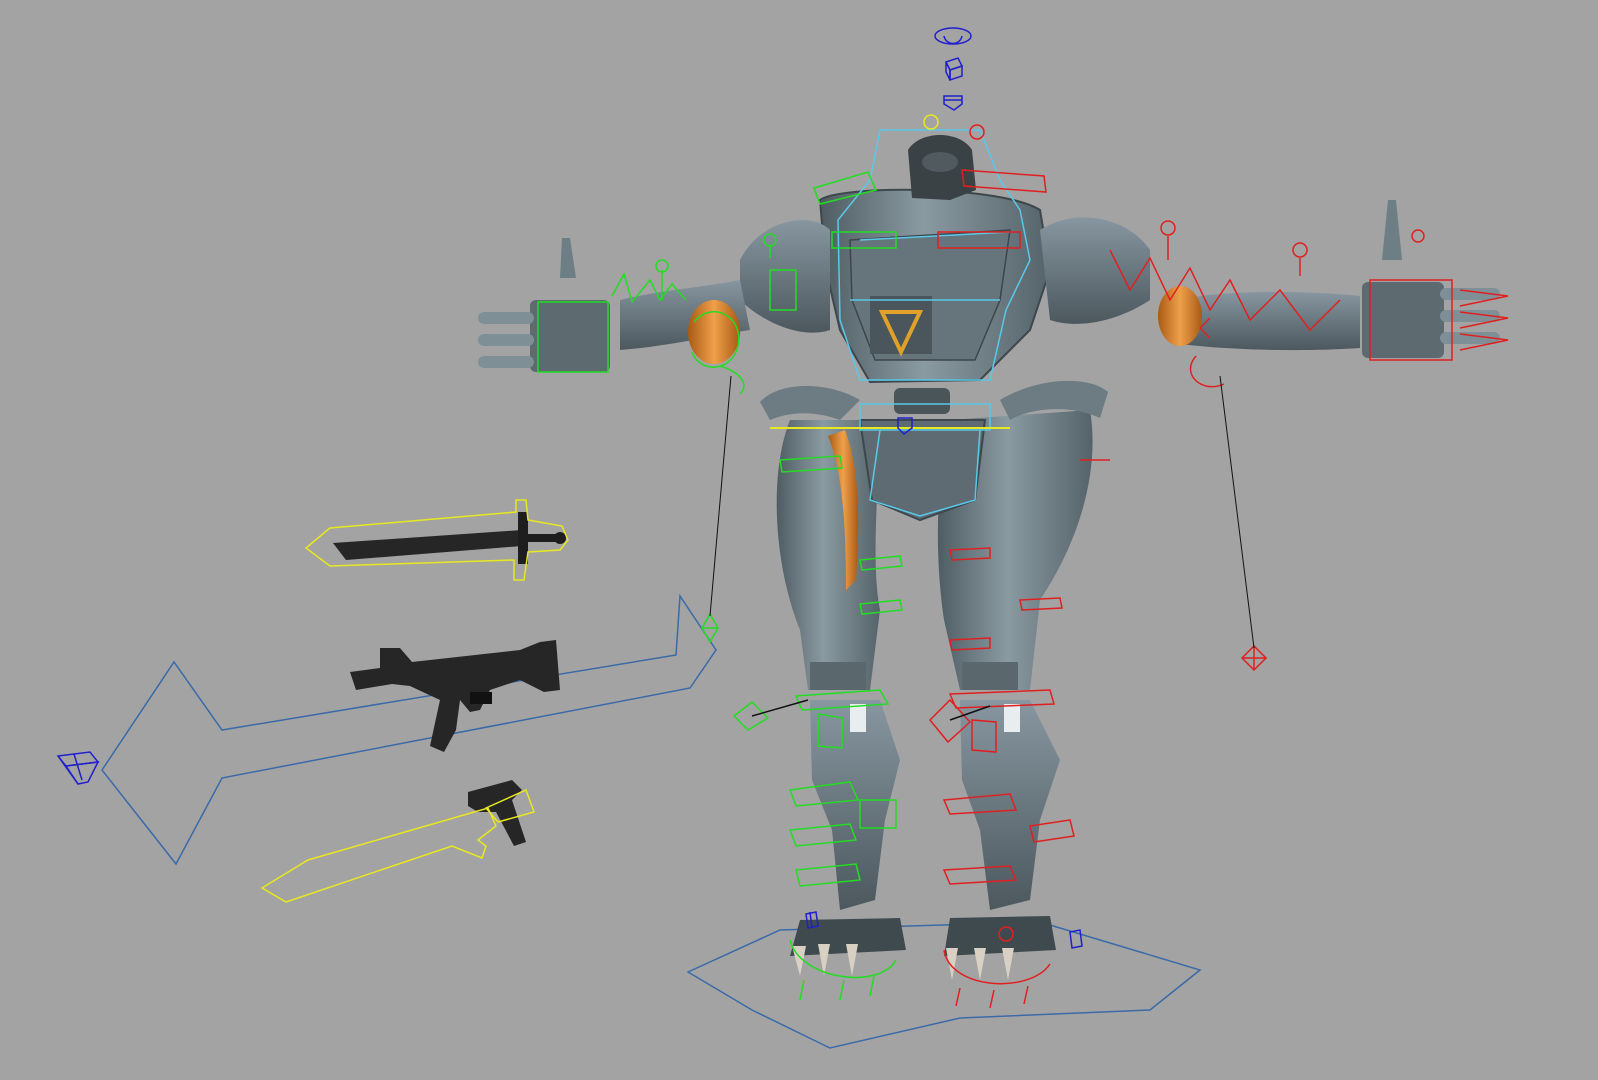 This screenshot has width=1598, height=1080. I want to click on eye-locator-icon, so click(953, 36).